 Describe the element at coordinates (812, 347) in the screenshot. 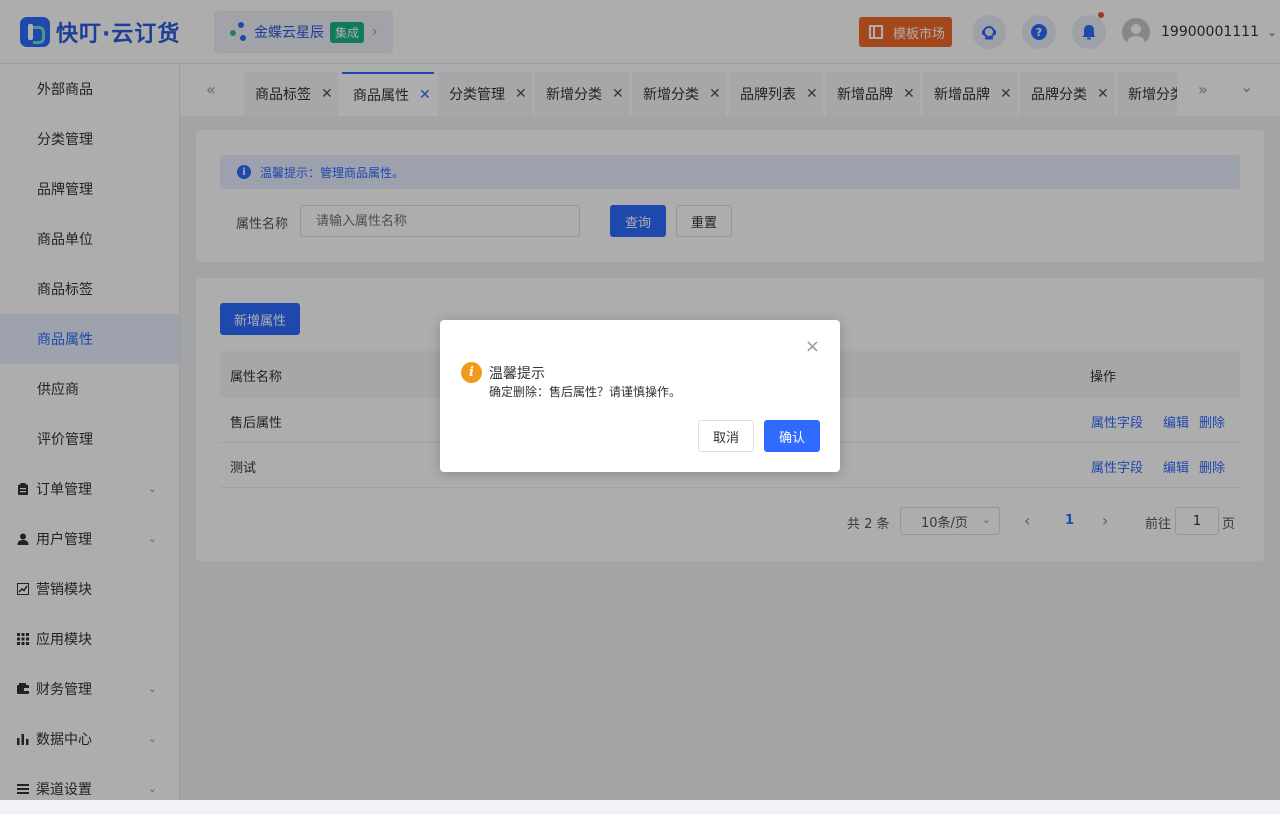

I see `close-icon: ×` at that location.